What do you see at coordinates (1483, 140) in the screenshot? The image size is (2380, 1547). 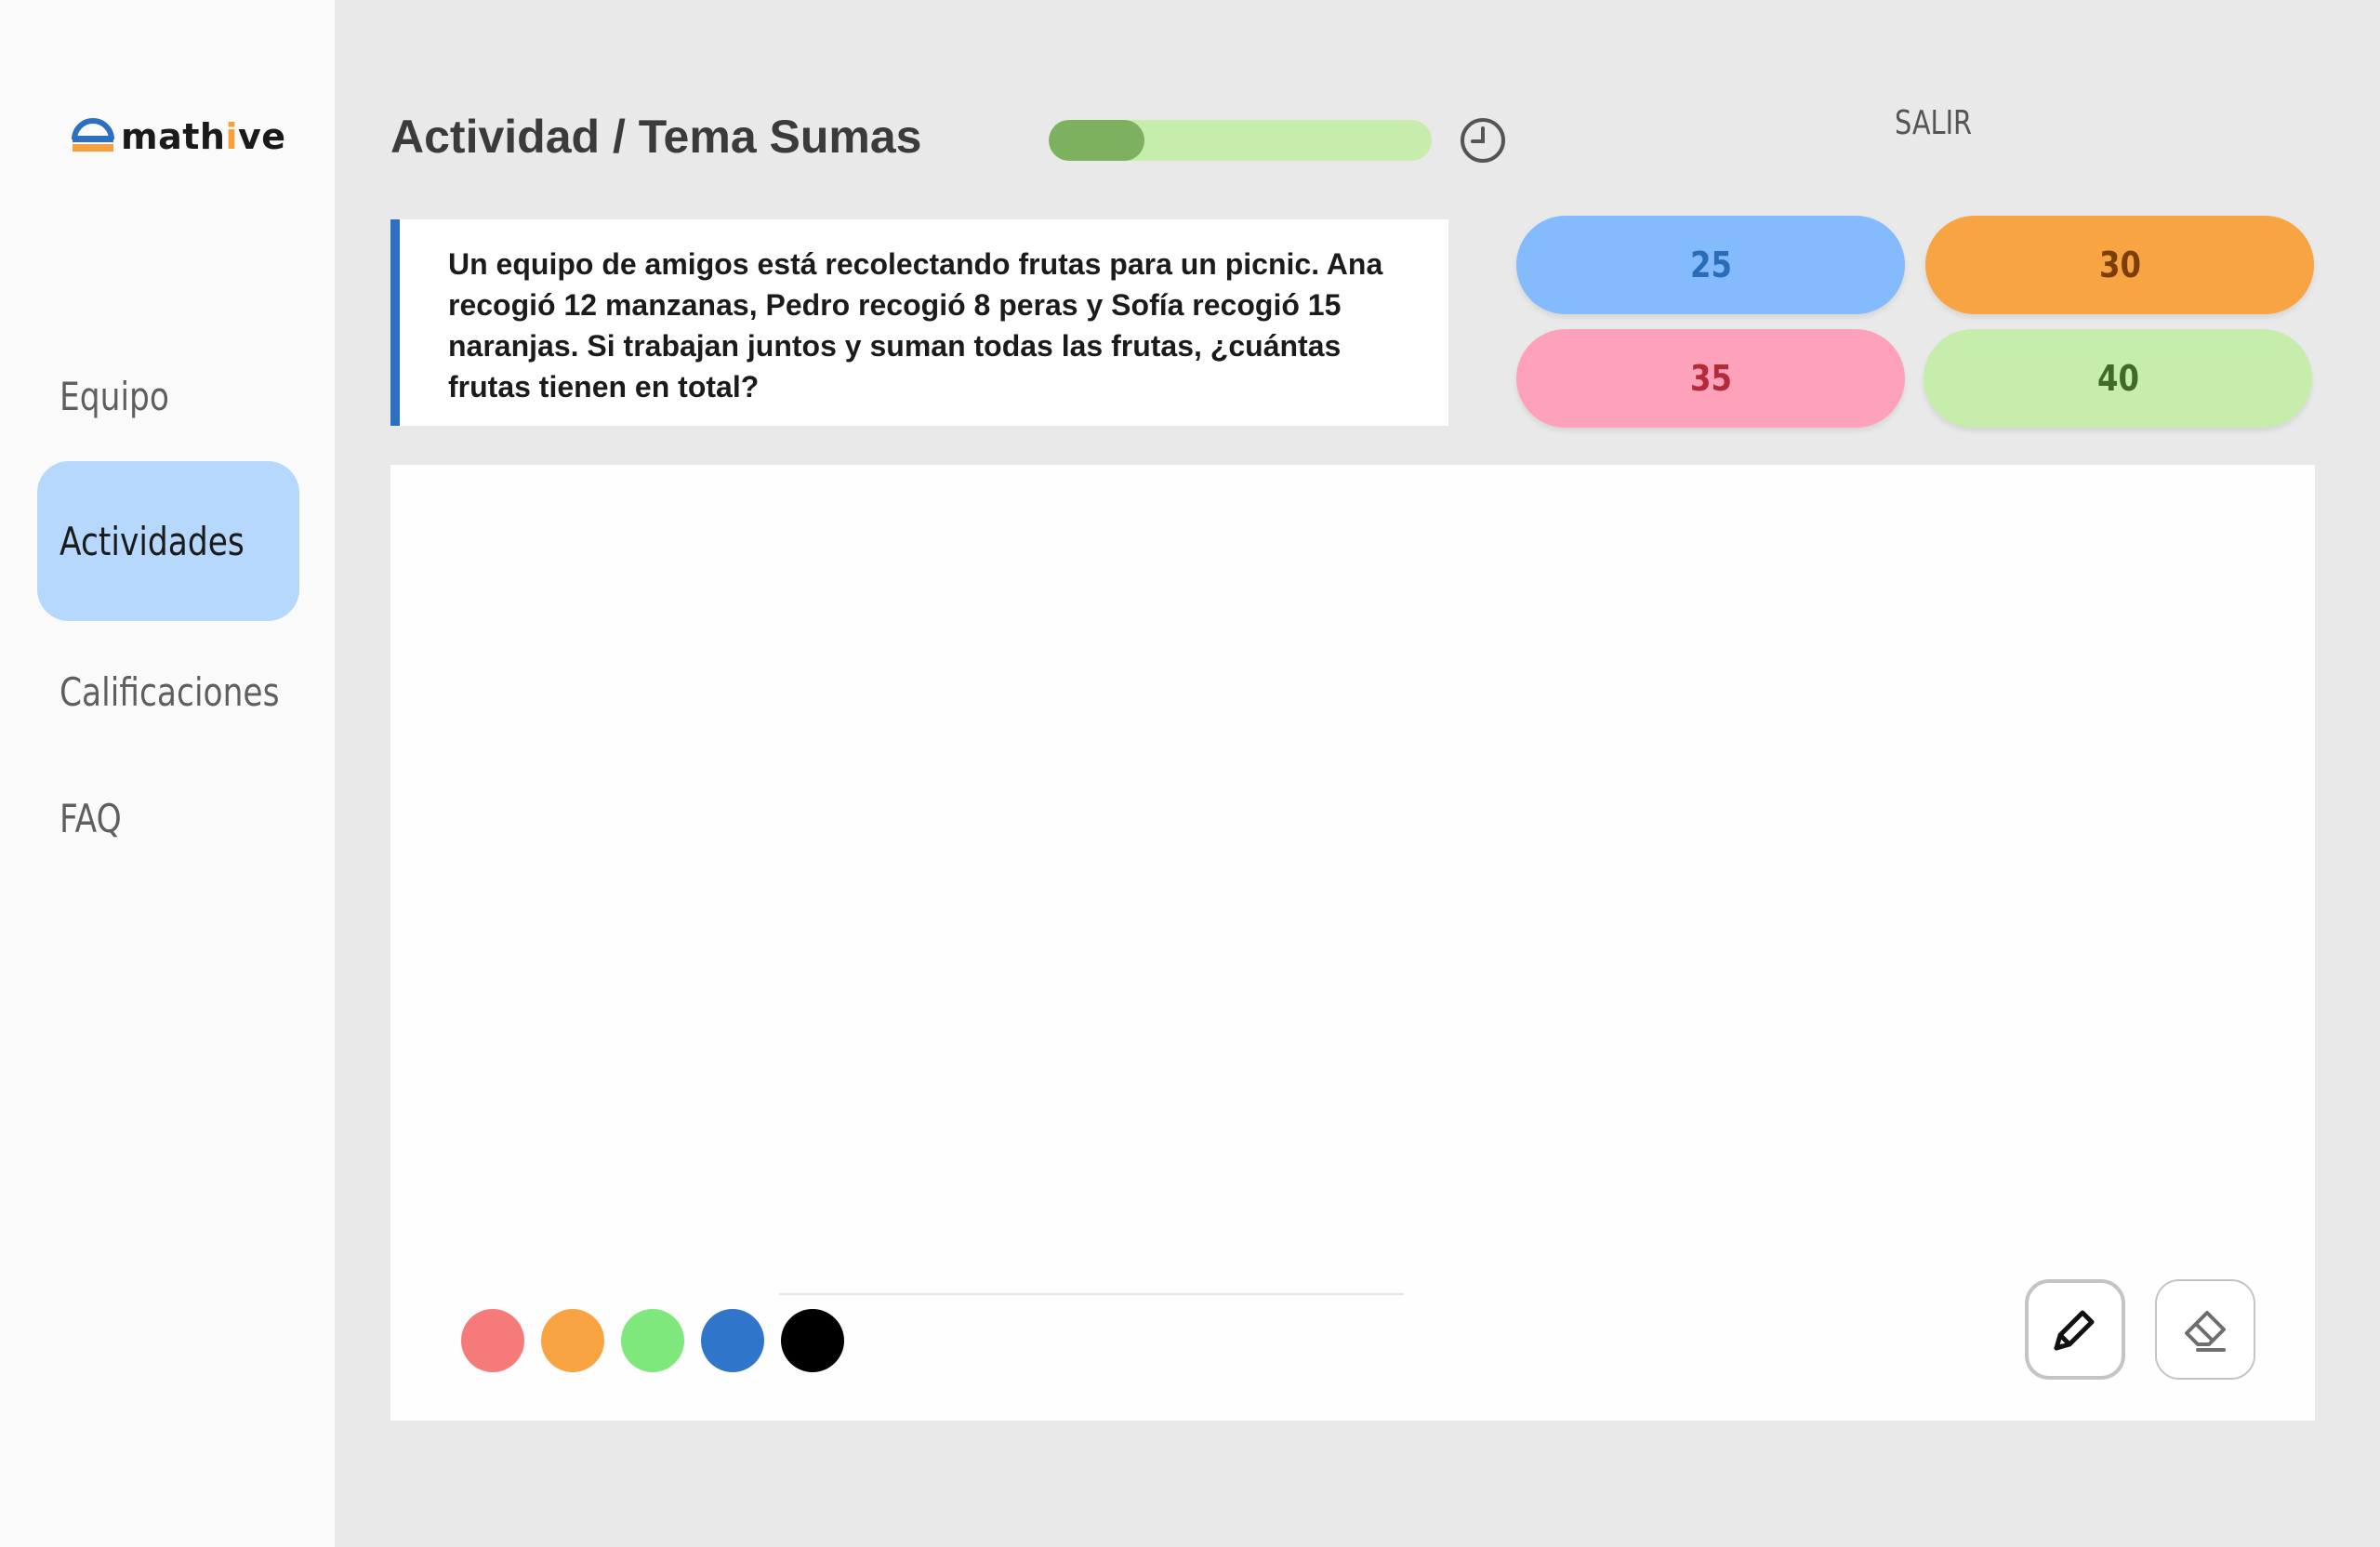 I see `clock-icon` at bounding box center [1483, 140].